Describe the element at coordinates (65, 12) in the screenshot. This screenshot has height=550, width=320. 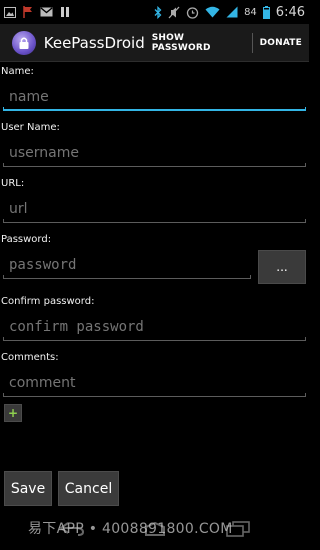
I see `pause-icon` at that location.